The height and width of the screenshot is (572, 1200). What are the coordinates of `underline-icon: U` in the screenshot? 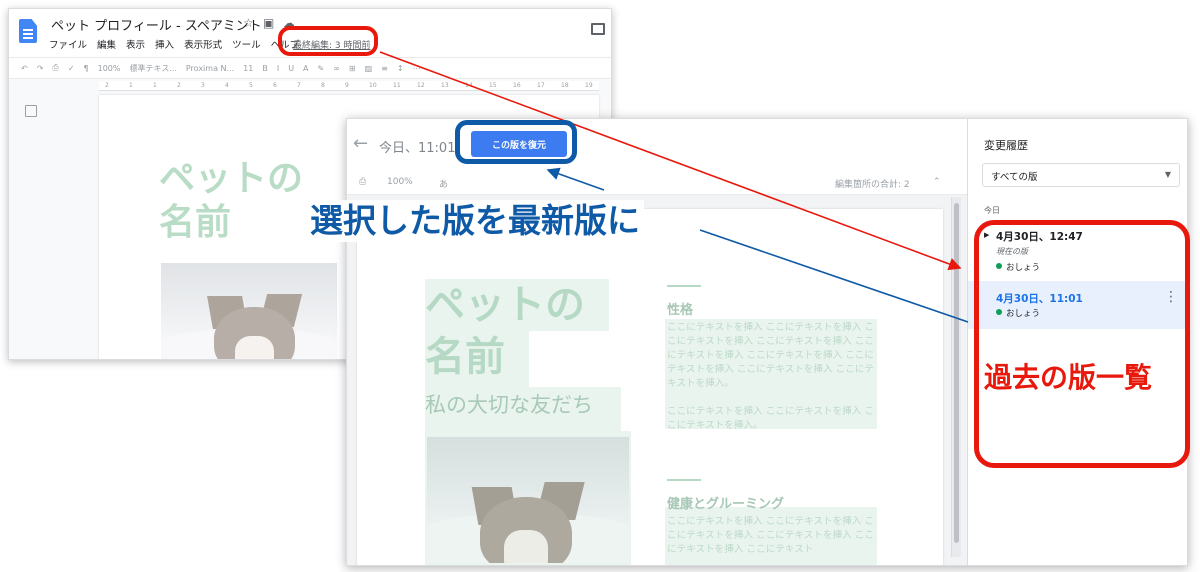 It's located at (291, 68).